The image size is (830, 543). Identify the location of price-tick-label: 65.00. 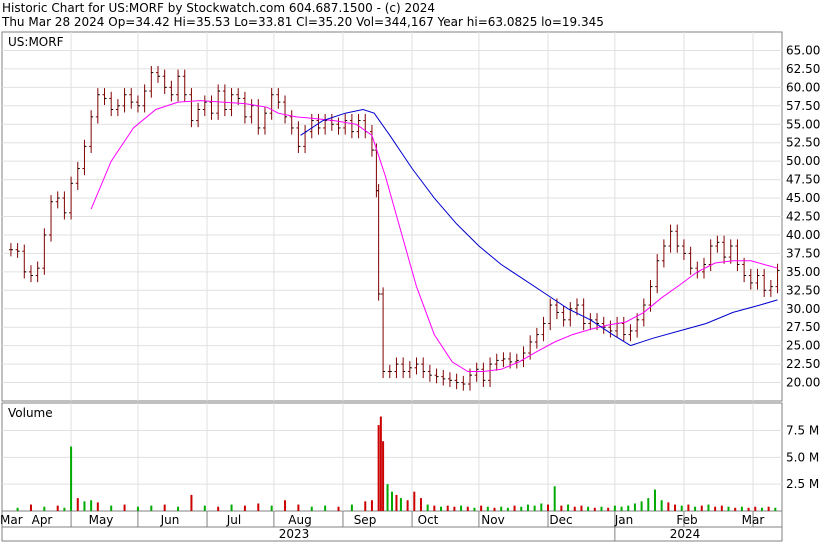
(803, 50).